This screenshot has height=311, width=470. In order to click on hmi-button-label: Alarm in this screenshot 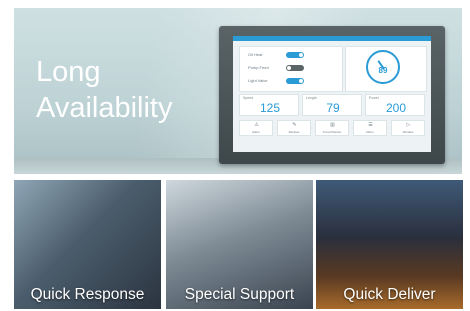, I will do `click(256, 132)`.